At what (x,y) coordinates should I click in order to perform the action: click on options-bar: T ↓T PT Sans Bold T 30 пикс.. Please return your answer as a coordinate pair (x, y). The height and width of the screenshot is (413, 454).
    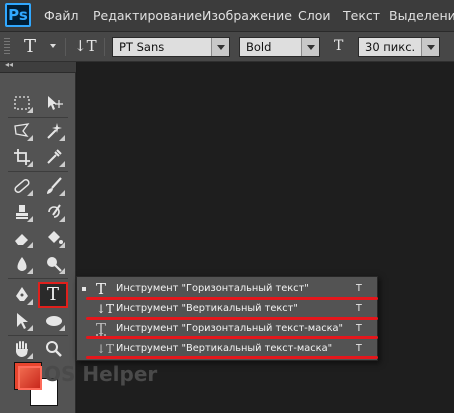
    Looking at the image, I should click on (227, 47).